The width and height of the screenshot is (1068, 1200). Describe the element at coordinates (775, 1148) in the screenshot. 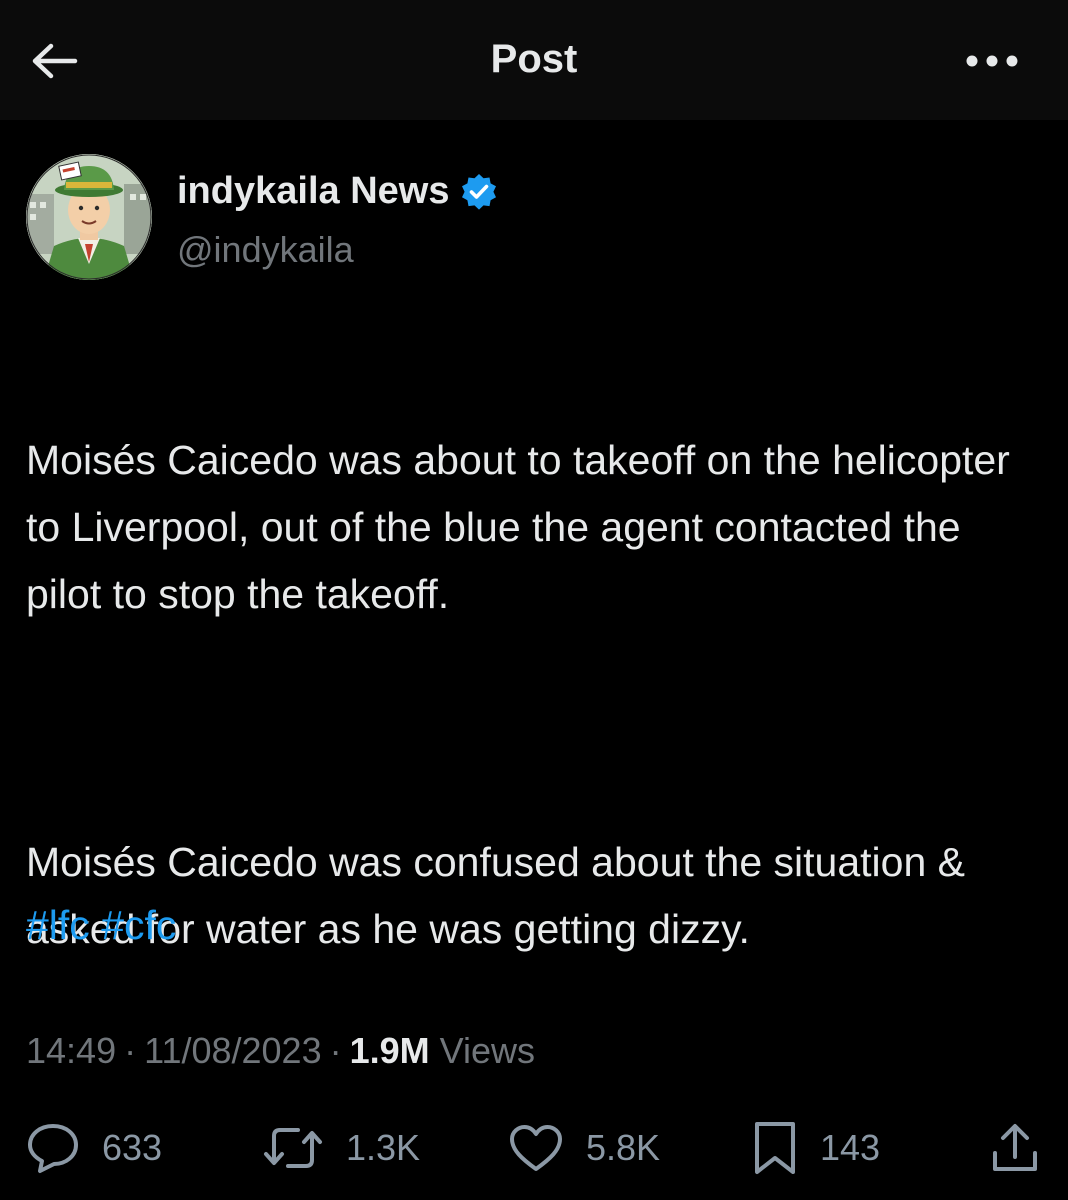

I see `bookmark-icon` at that location.